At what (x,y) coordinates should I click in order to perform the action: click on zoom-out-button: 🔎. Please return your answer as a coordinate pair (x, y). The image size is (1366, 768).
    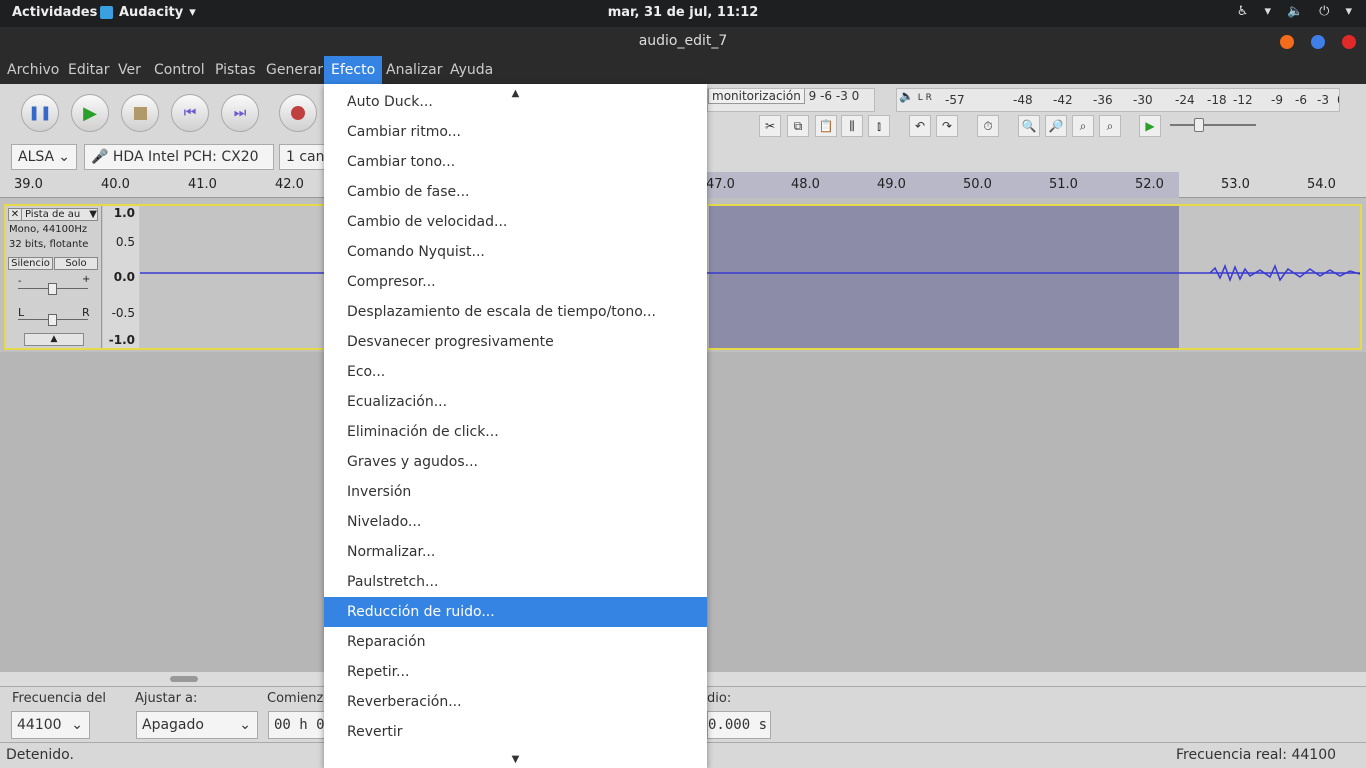
    Looking at the image, I should click on (1056, 126).